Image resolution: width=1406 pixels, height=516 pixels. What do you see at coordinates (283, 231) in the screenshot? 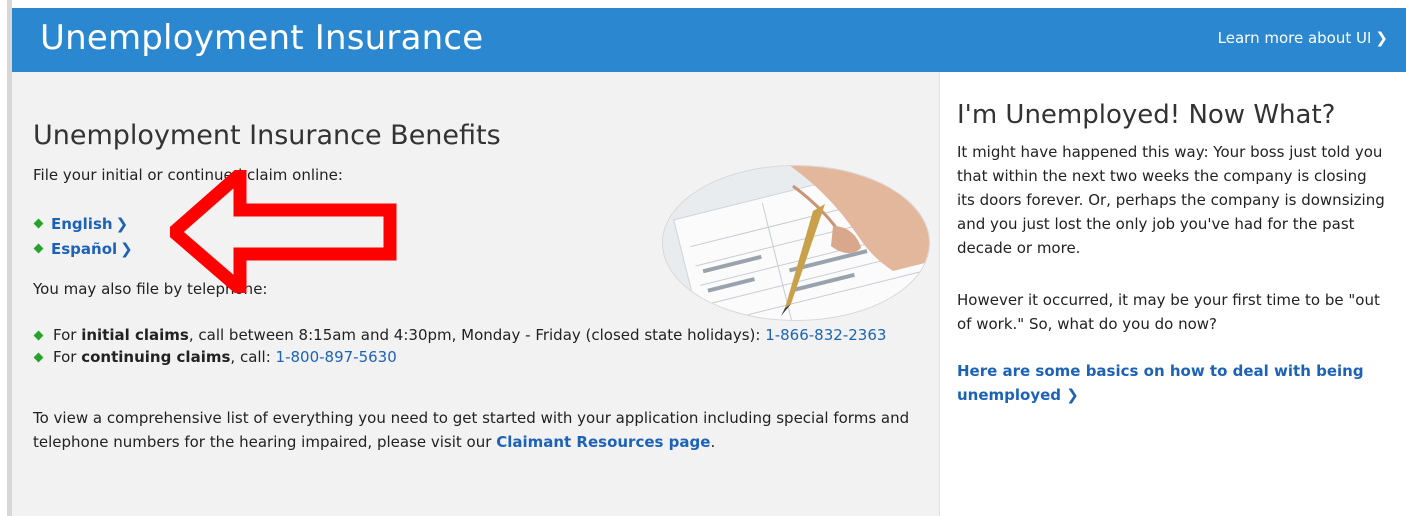
I see `left-arrow-icon` at bounding box center [283, 231].